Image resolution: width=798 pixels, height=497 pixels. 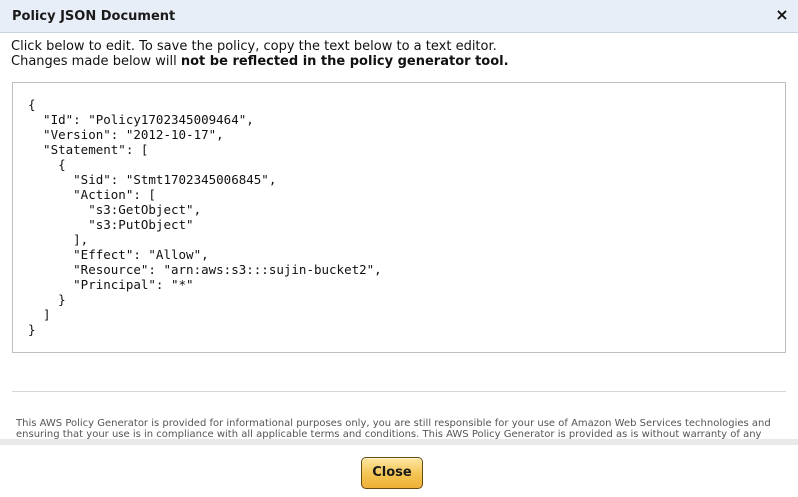 What do you see at coordinates (399, 391) in the screenshot?
I see `divider` at bounding box center [399, 391].